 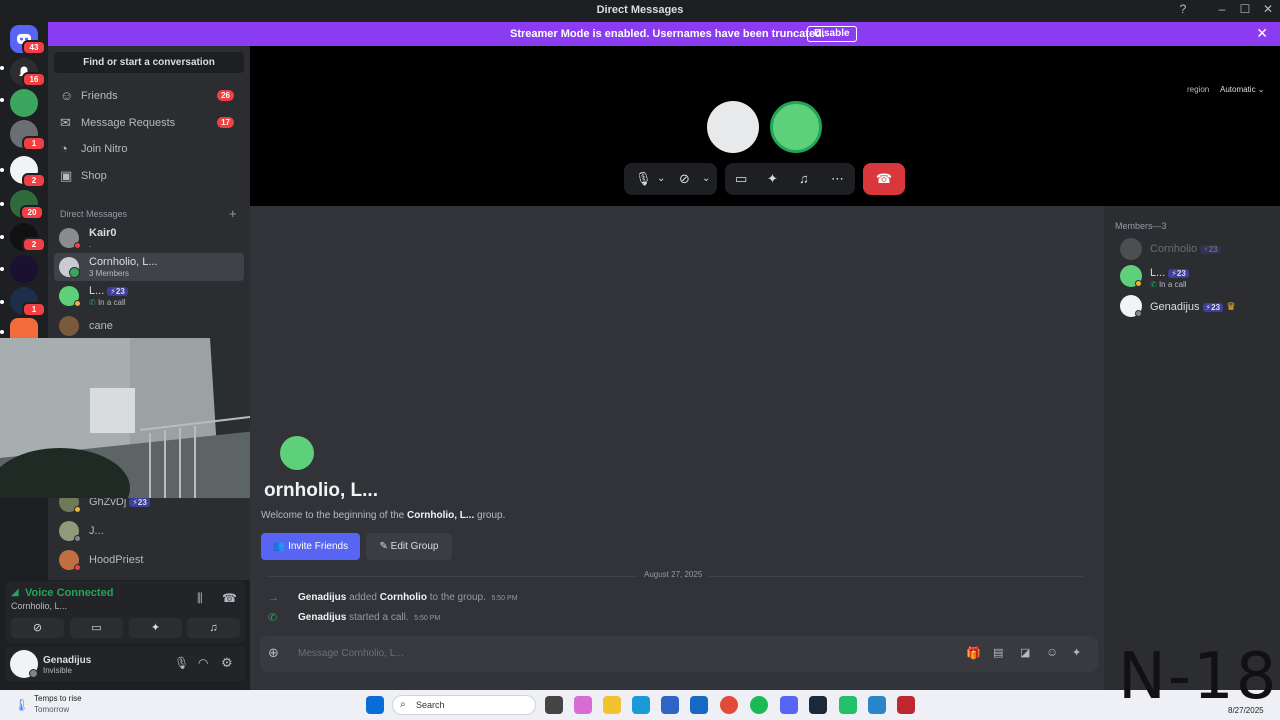 I want to click on nav-friends: ☺ Friends 26, so click(x=149, y=96).